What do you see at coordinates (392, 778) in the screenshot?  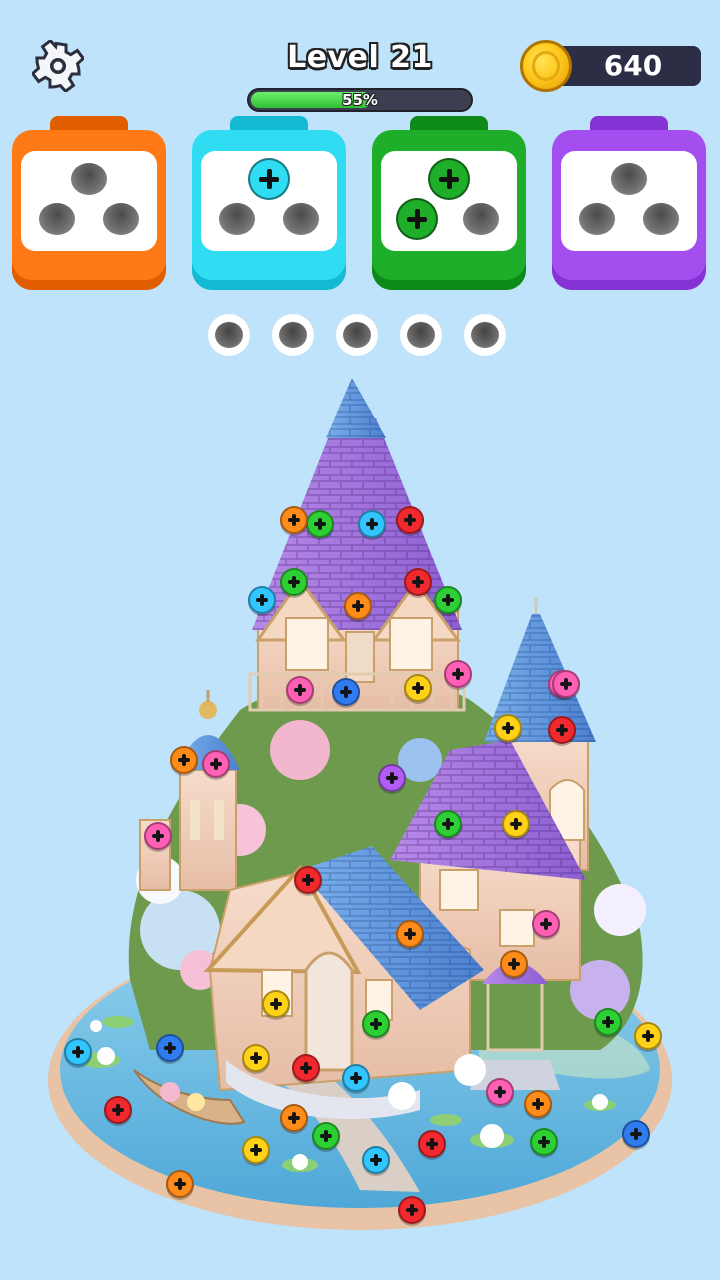 I see `screw-purple` at bounding box center [392, 778].